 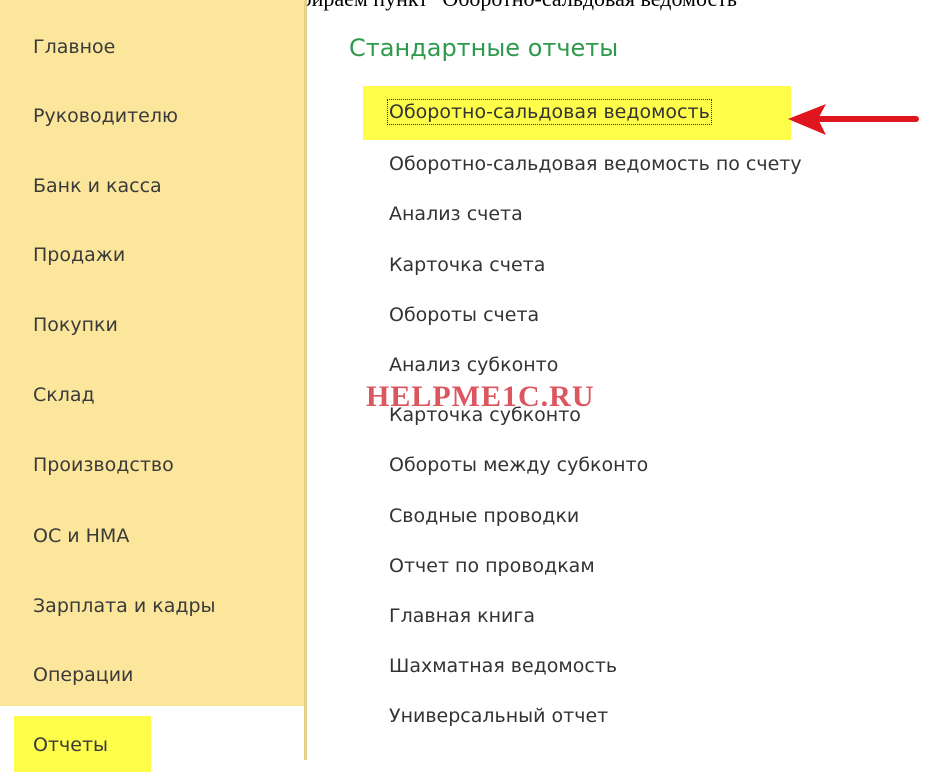 What do you see at coordinates (480, 396) in the screenshot?
I see `watermark: HELPME1C.RU` at bounding box center [480, 396].